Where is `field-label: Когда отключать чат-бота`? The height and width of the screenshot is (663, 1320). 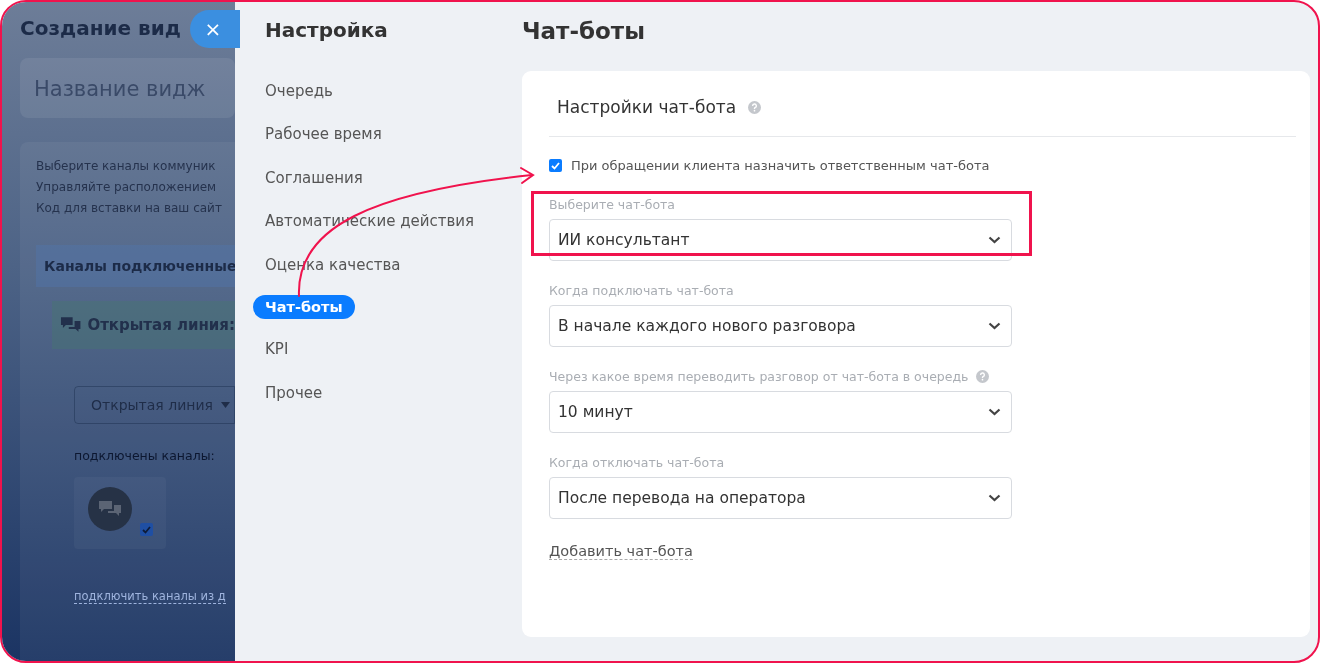 field-label: Когда отключать чат-бота is located at coordinates (637, 462).